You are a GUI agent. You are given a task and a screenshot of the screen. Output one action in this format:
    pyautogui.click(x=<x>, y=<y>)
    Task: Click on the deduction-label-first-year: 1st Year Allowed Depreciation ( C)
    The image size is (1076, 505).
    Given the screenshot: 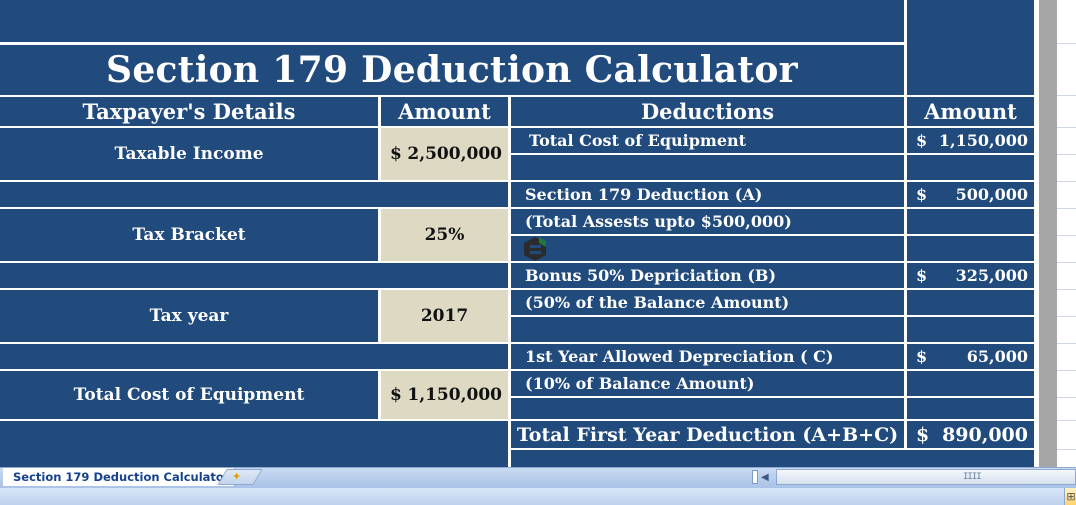 What is the action you would take?
    pyautogui.click(x=707, y=356)
    